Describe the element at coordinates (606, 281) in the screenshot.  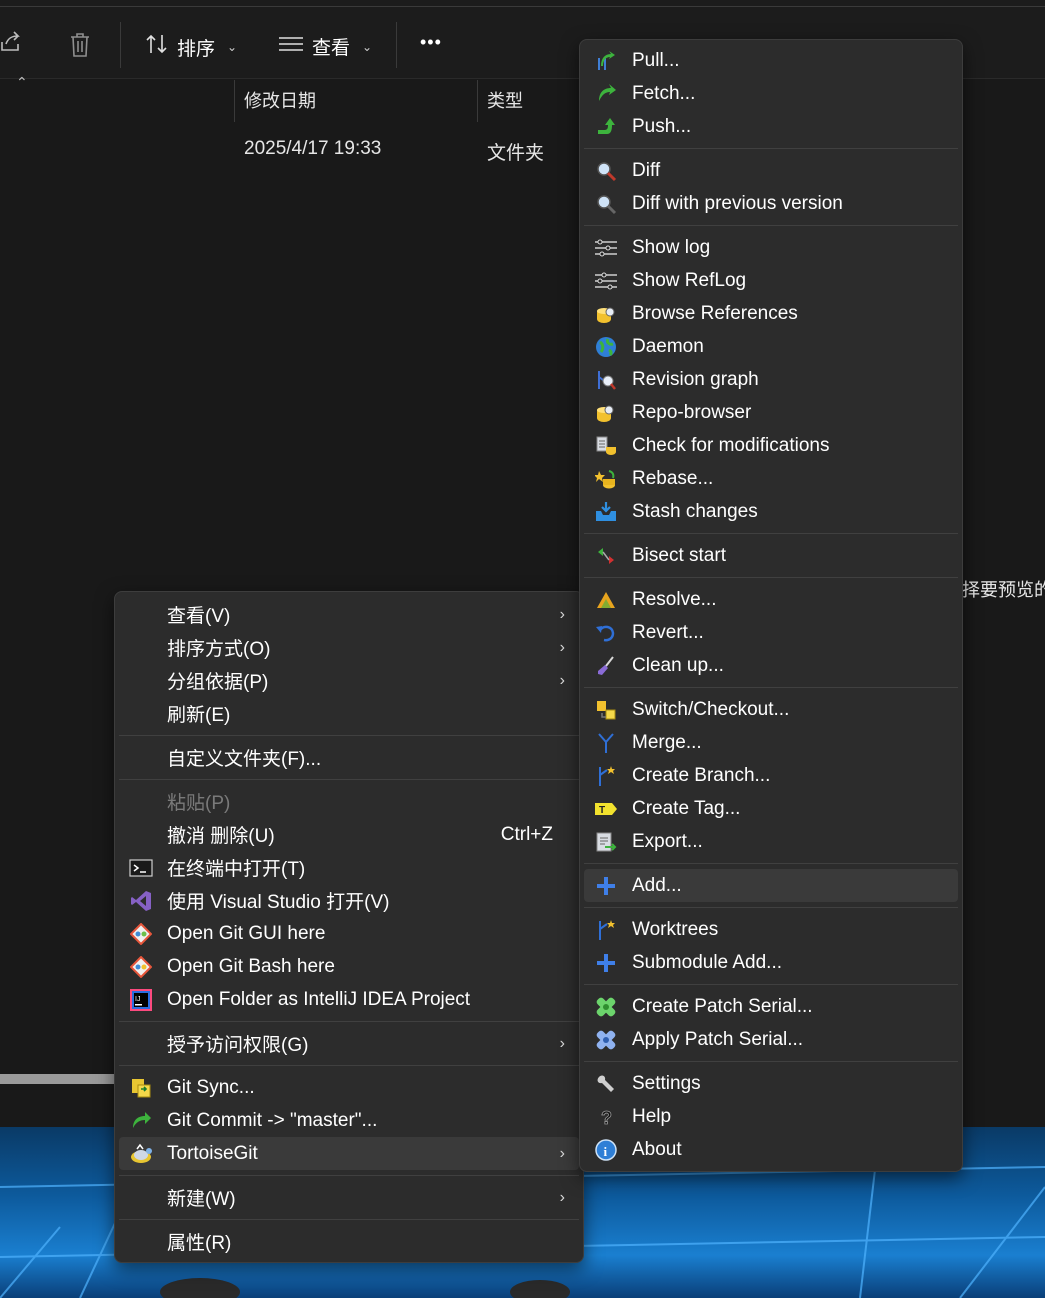
I see `show-reflog-icon` at that location.